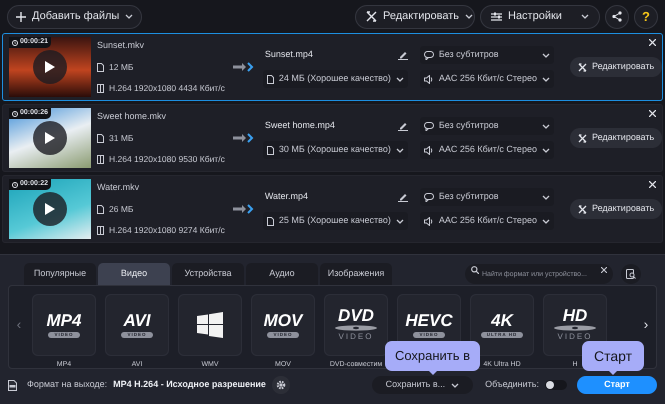 The width and height of the screenshot is (665, 404). I want to click on format-tab: Изображения, so click(356, 274).